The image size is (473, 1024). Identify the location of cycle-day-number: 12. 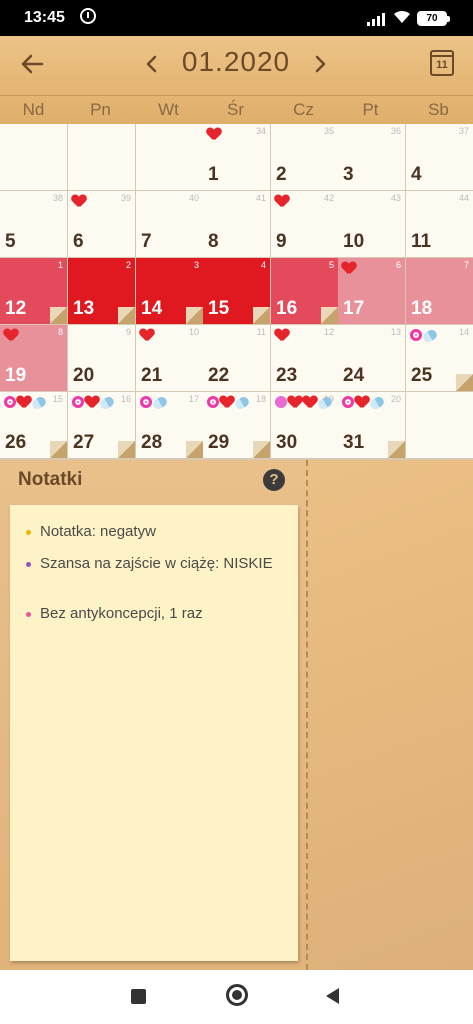
(328, 332).